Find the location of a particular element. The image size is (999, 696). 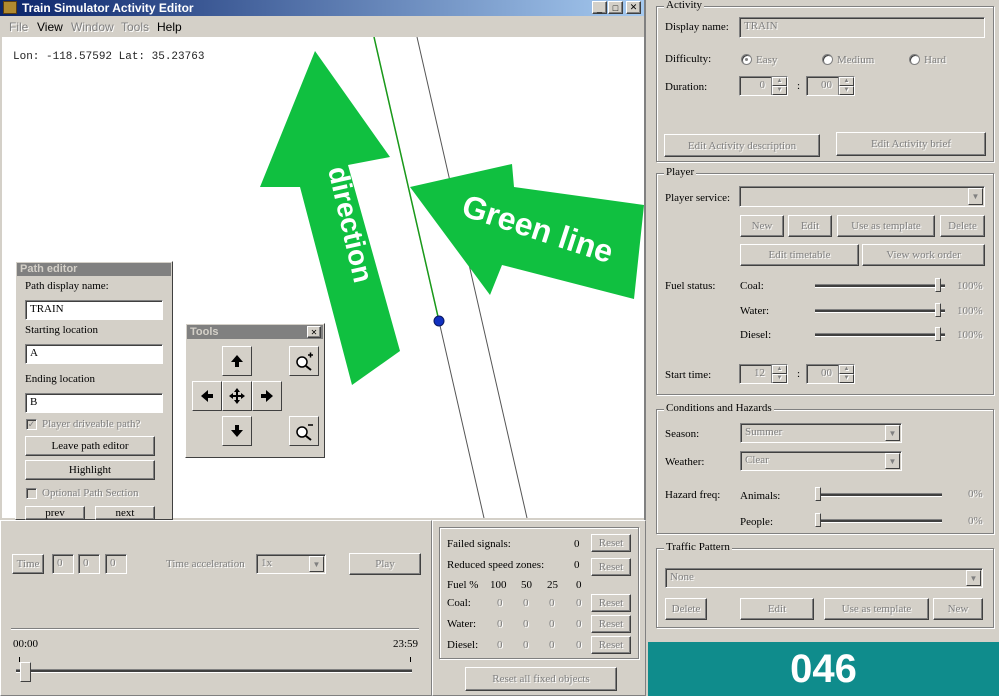

time-acceleration-select: 1x ▼ is located at coordinates (291, 564).